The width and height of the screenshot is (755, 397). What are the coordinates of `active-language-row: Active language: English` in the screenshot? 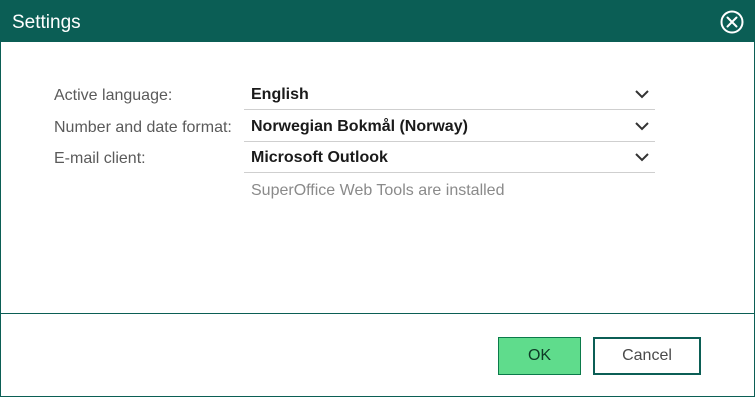 It's located at (377, 94).